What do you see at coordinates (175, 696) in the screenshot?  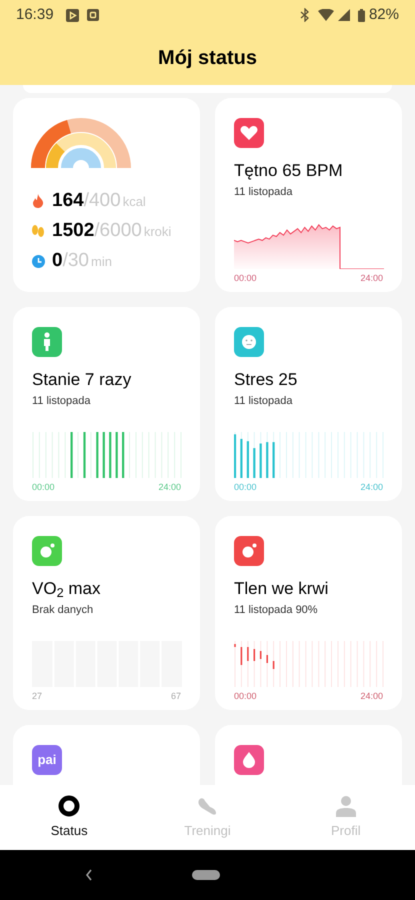 I see `axis-label: 67` at bounding box center [175, 696].